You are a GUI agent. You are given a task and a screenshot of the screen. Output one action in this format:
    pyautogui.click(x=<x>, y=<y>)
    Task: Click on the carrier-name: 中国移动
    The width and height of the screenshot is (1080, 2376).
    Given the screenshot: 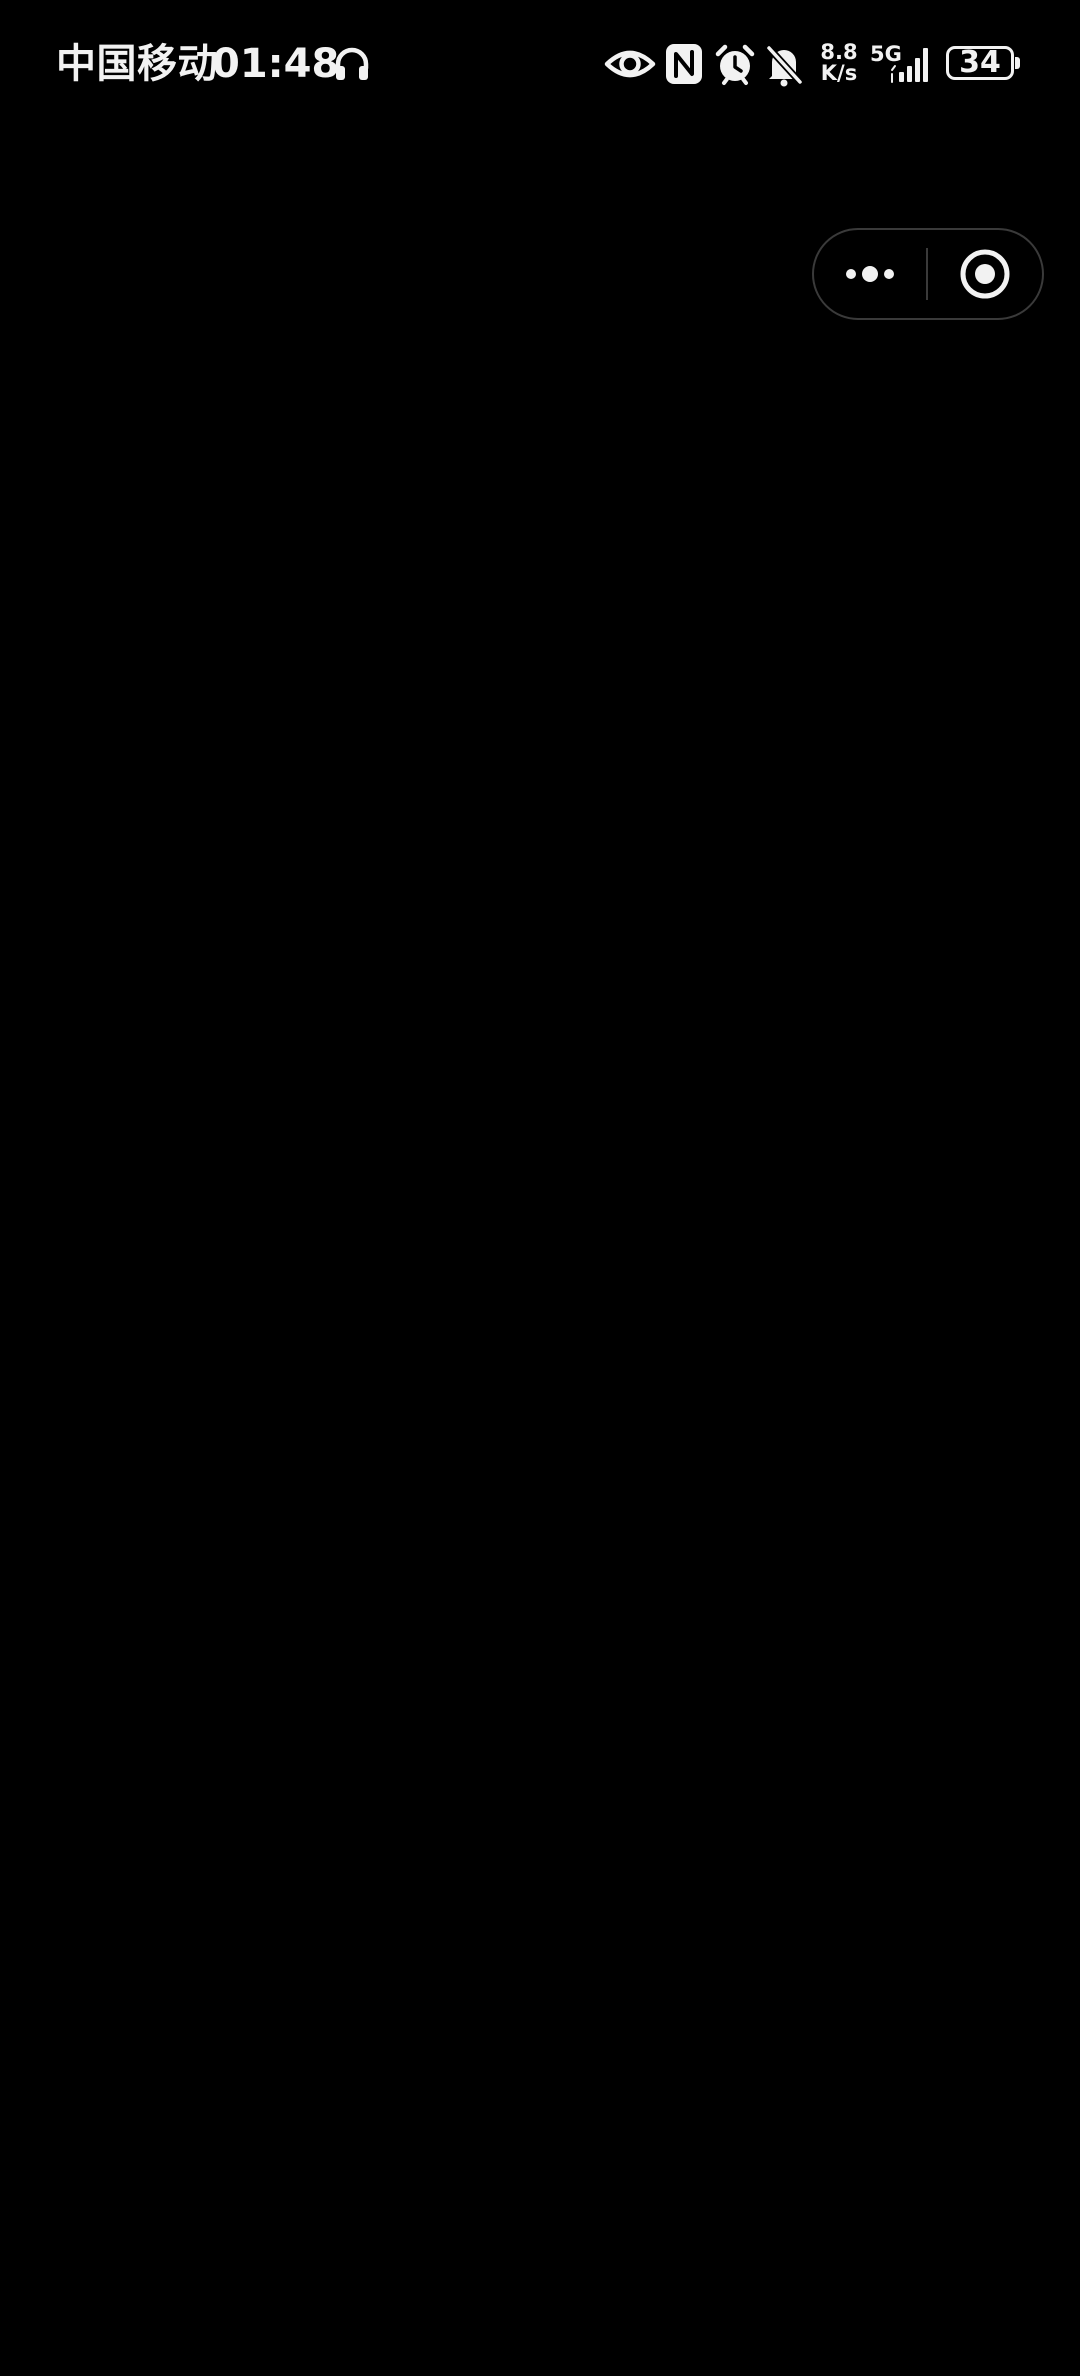 What is the action you would take?
    pyautogui.click(x=137, y=64)
    